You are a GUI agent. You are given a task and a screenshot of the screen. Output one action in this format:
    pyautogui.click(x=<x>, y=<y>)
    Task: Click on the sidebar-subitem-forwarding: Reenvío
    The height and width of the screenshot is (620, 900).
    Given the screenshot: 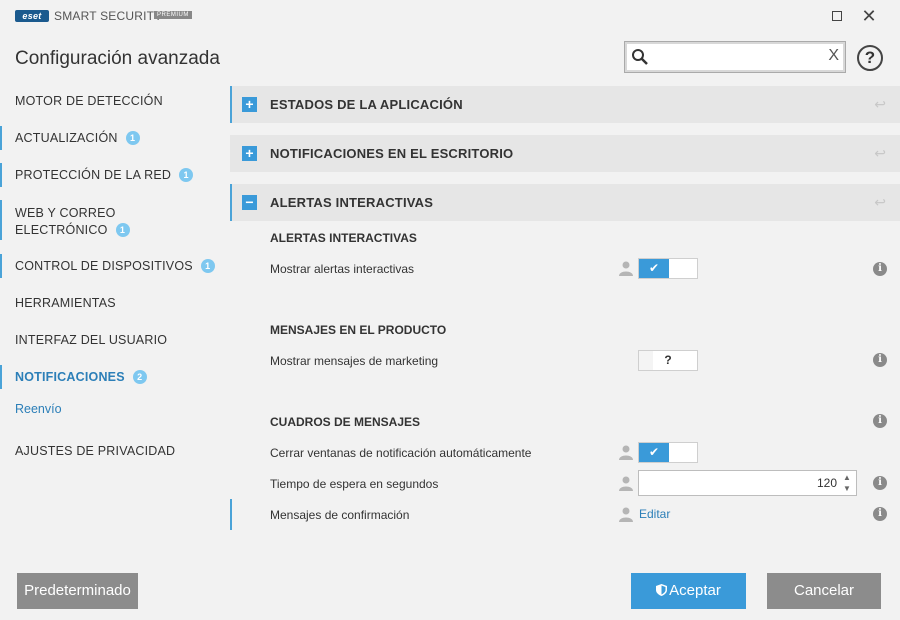 What is the action you would take?
    pyautogui.click(x=31, y=409)
    